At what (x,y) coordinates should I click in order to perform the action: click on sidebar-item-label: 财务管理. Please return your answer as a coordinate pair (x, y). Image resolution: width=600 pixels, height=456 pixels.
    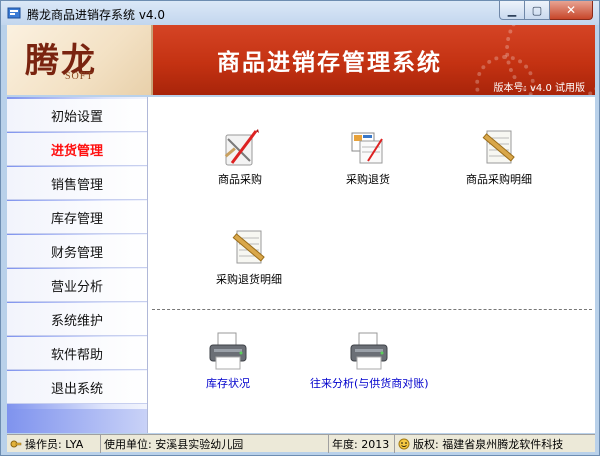
    Looking at the image, I should click on (77, 253).